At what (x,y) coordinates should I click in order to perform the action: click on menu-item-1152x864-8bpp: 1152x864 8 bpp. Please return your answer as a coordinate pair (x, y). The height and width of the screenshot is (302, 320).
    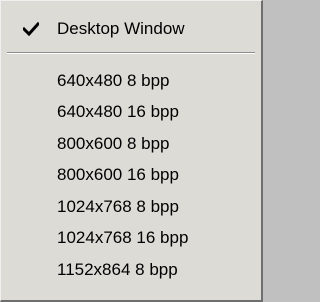
    Looking at the image, I should click on (130, 270).